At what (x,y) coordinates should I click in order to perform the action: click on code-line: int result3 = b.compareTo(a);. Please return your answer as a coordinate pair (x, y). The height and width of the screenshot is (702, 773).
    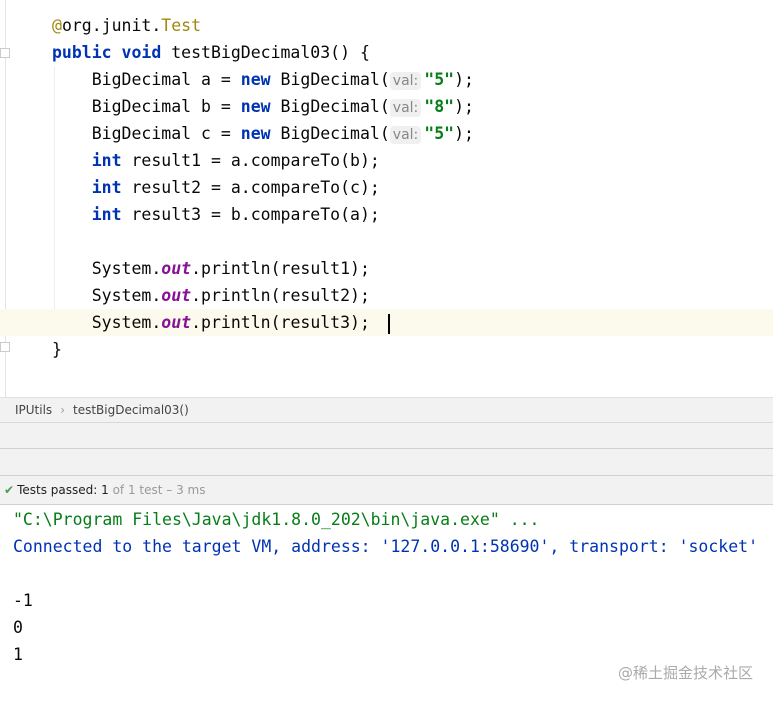
    Looking at the image, I should click on (235, 214).